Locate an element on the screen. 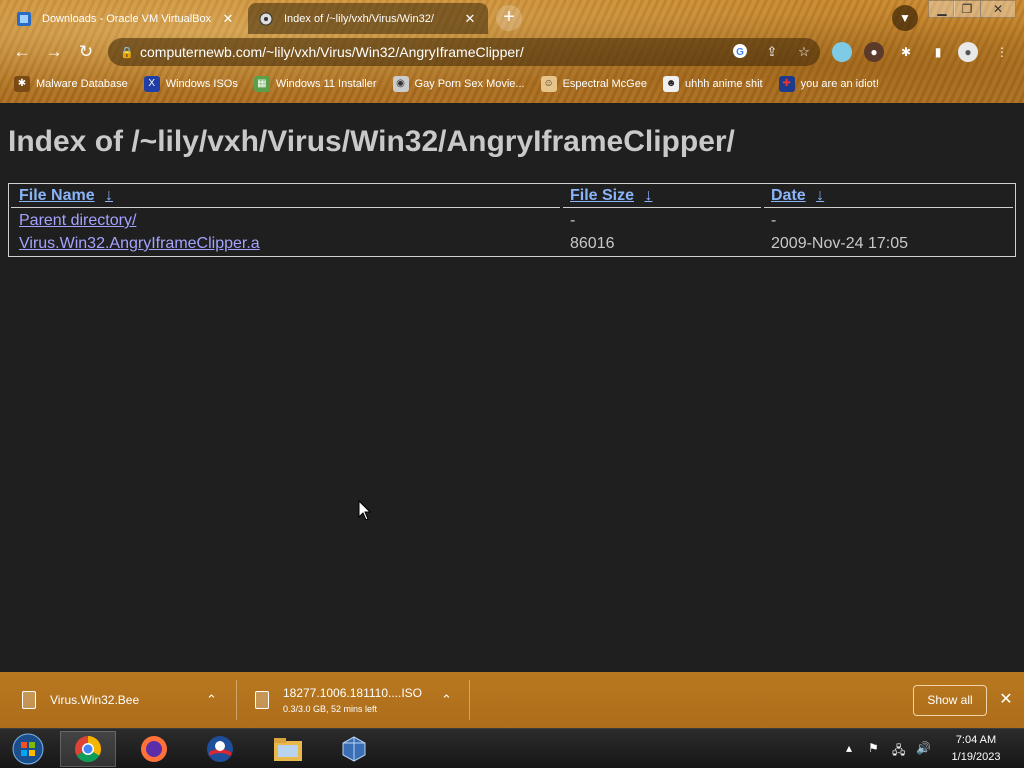 The width and height of the screenshot is (1024, 768). download-progress-text: 0.3/3.0 GB, 52 mins left is located at coordinates (330, 709).